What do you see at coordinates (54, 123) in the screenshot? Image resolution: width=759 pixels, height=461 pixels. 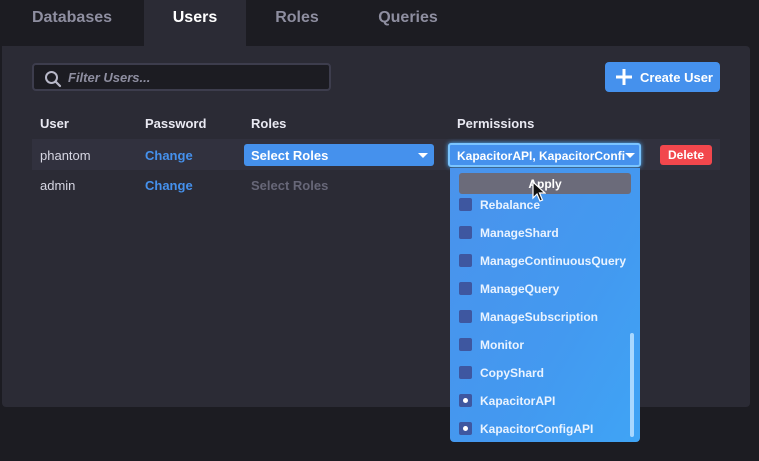 I see `column-header-user: User` at bounding box center [54, 123].